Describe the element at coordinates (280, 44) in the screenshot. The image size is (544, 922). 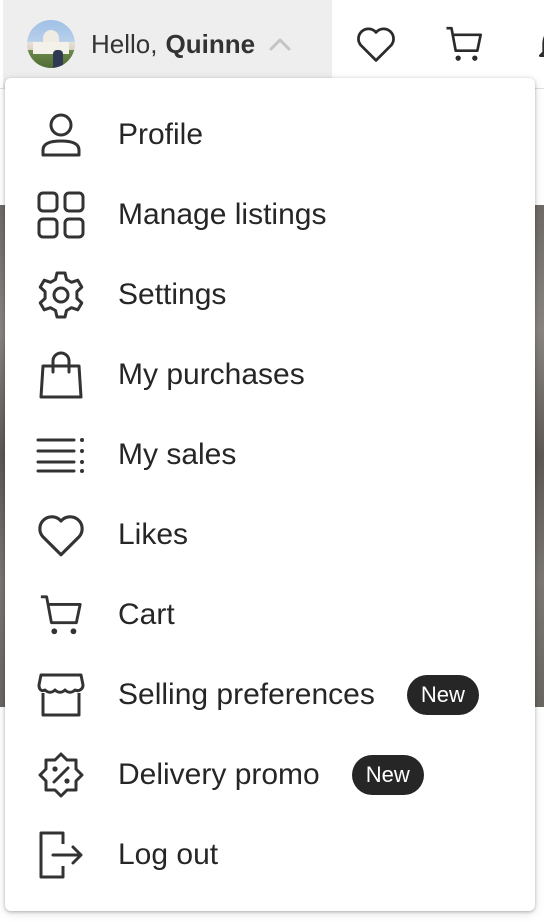
I see `chevron-up-icon` at that location.